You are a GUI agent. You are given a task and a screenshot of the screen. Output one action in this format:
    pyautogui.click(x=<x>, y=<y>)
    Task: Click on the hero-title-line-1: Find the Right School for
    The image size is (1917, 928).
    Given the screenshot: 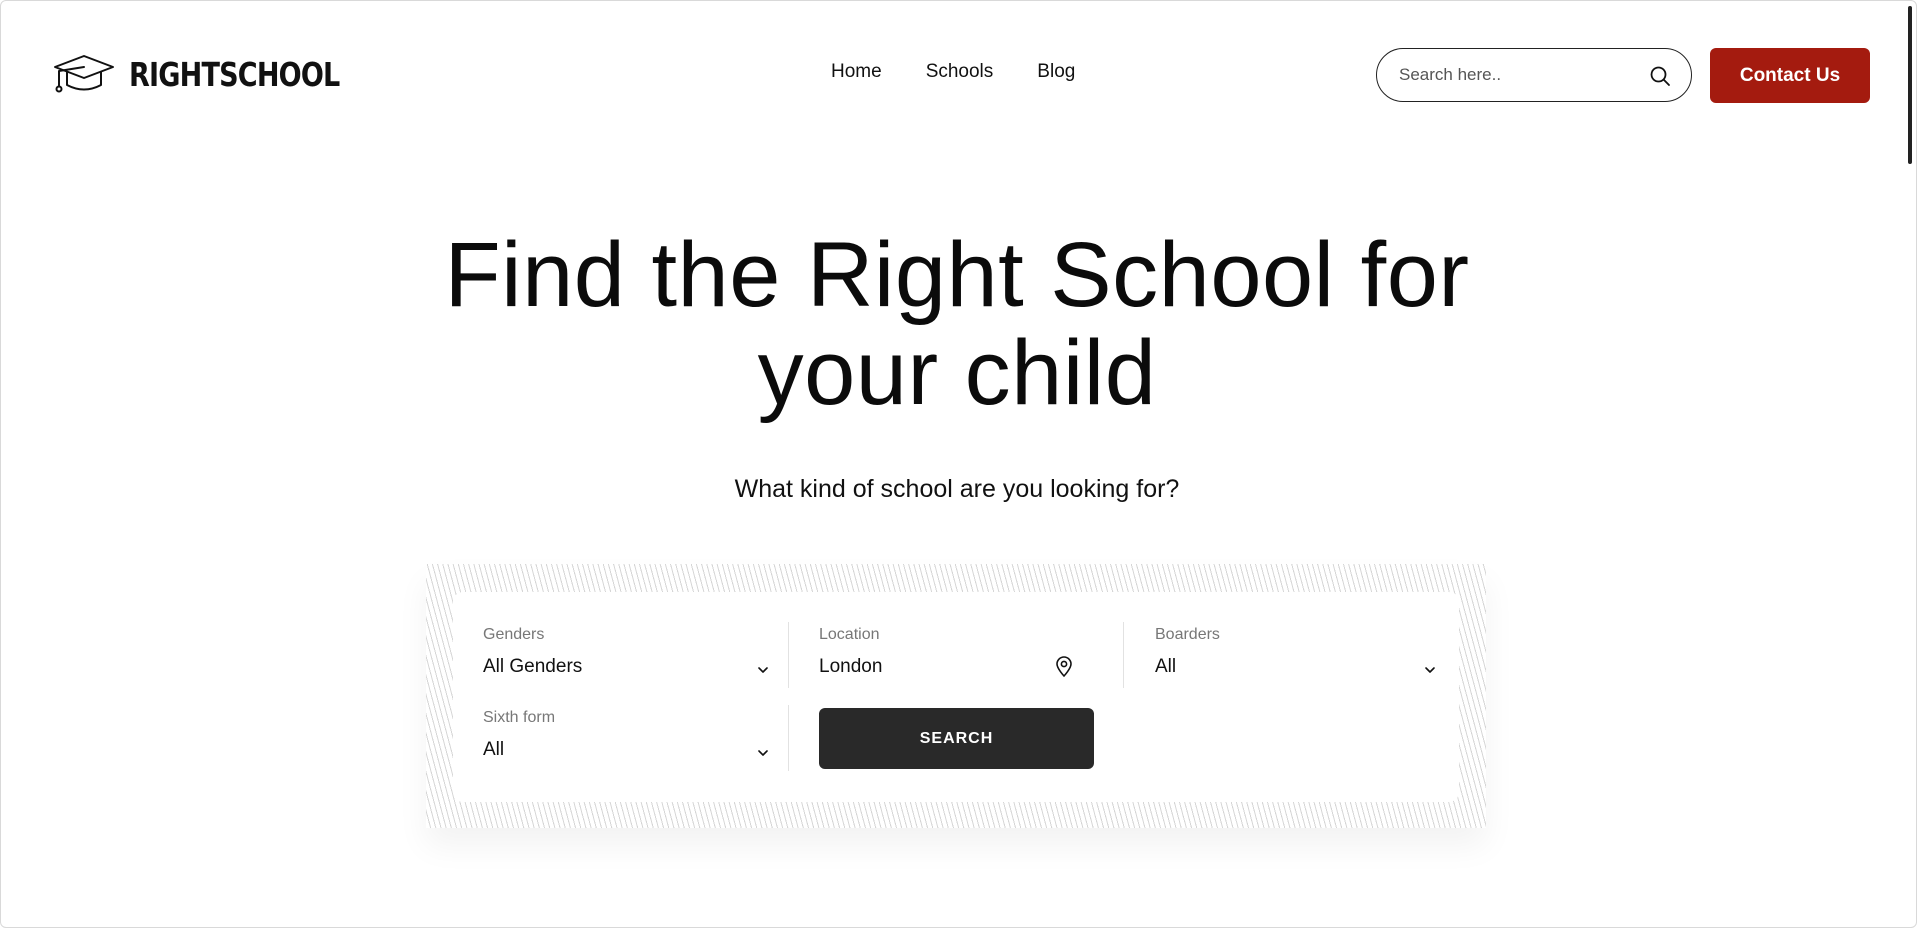 What is the action you would take?
    pyautogui.click(x=957, y=275)
    